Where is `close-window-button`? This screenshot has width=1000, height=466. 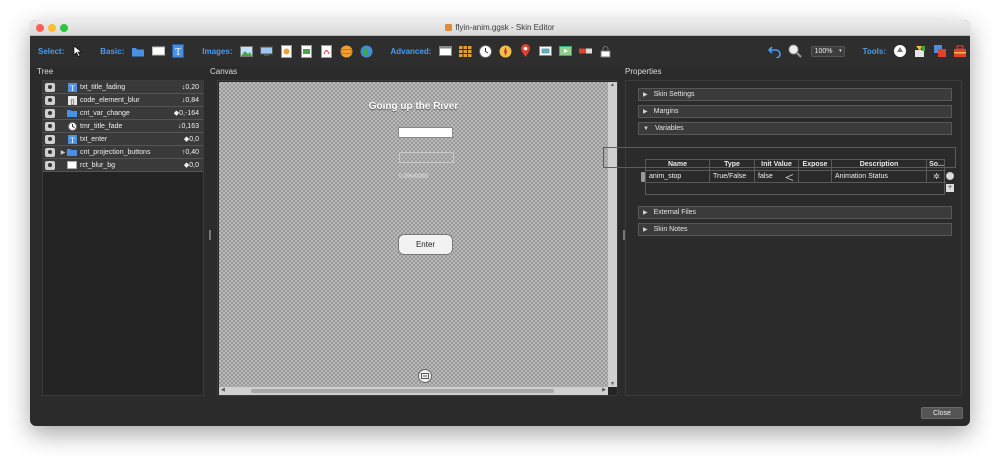
close-window-button is located at coordinates (40, 28).